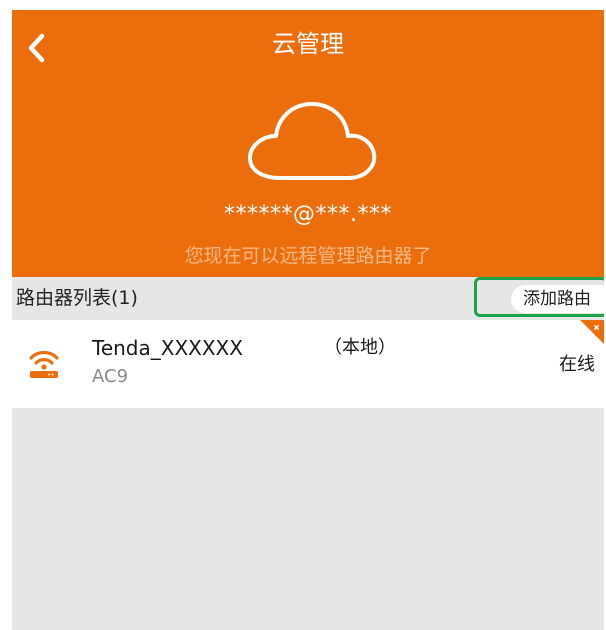 The height and width of the screenshot is (630, 606). Describe the element at coordinates (110, 376) in the screenshot. I see `router-model: AC9` at that location.